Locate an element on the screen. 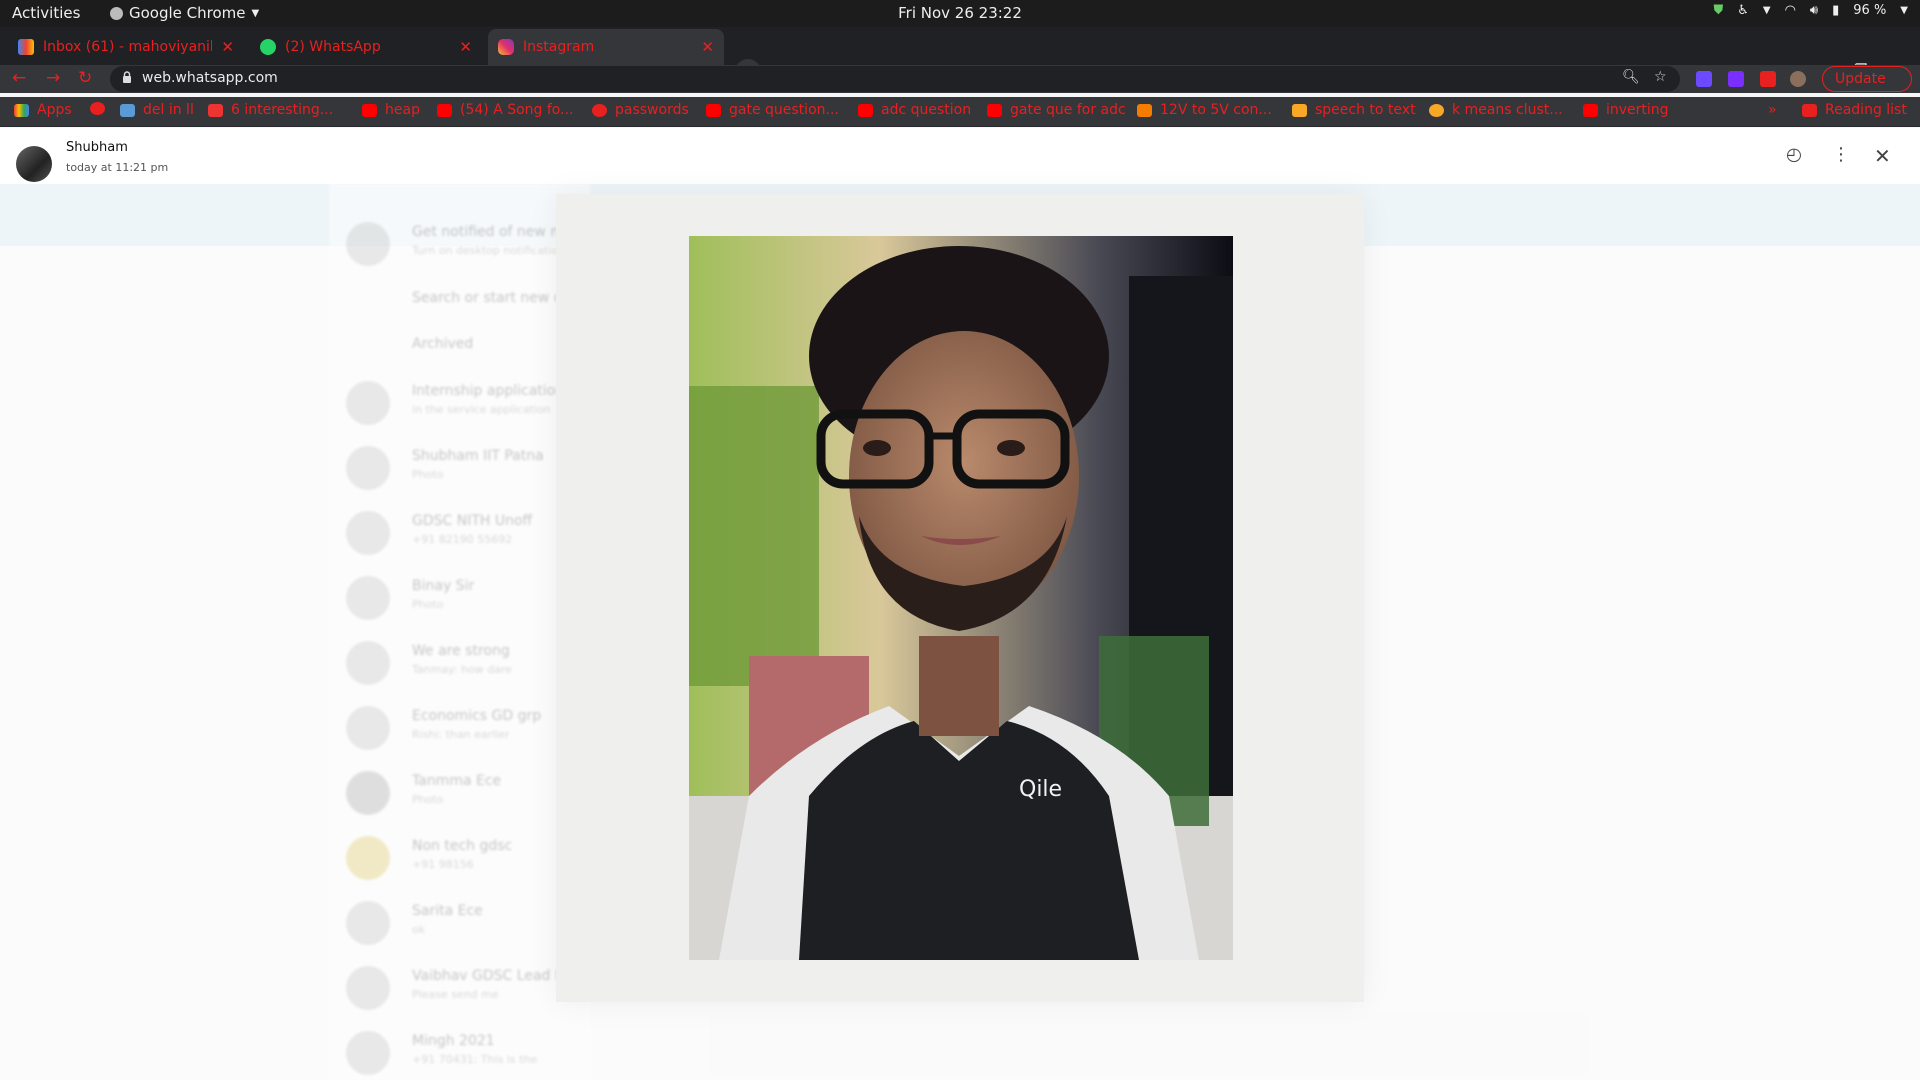  zoom-icon: 🔍︎ is located at coordinates (1631, 77).